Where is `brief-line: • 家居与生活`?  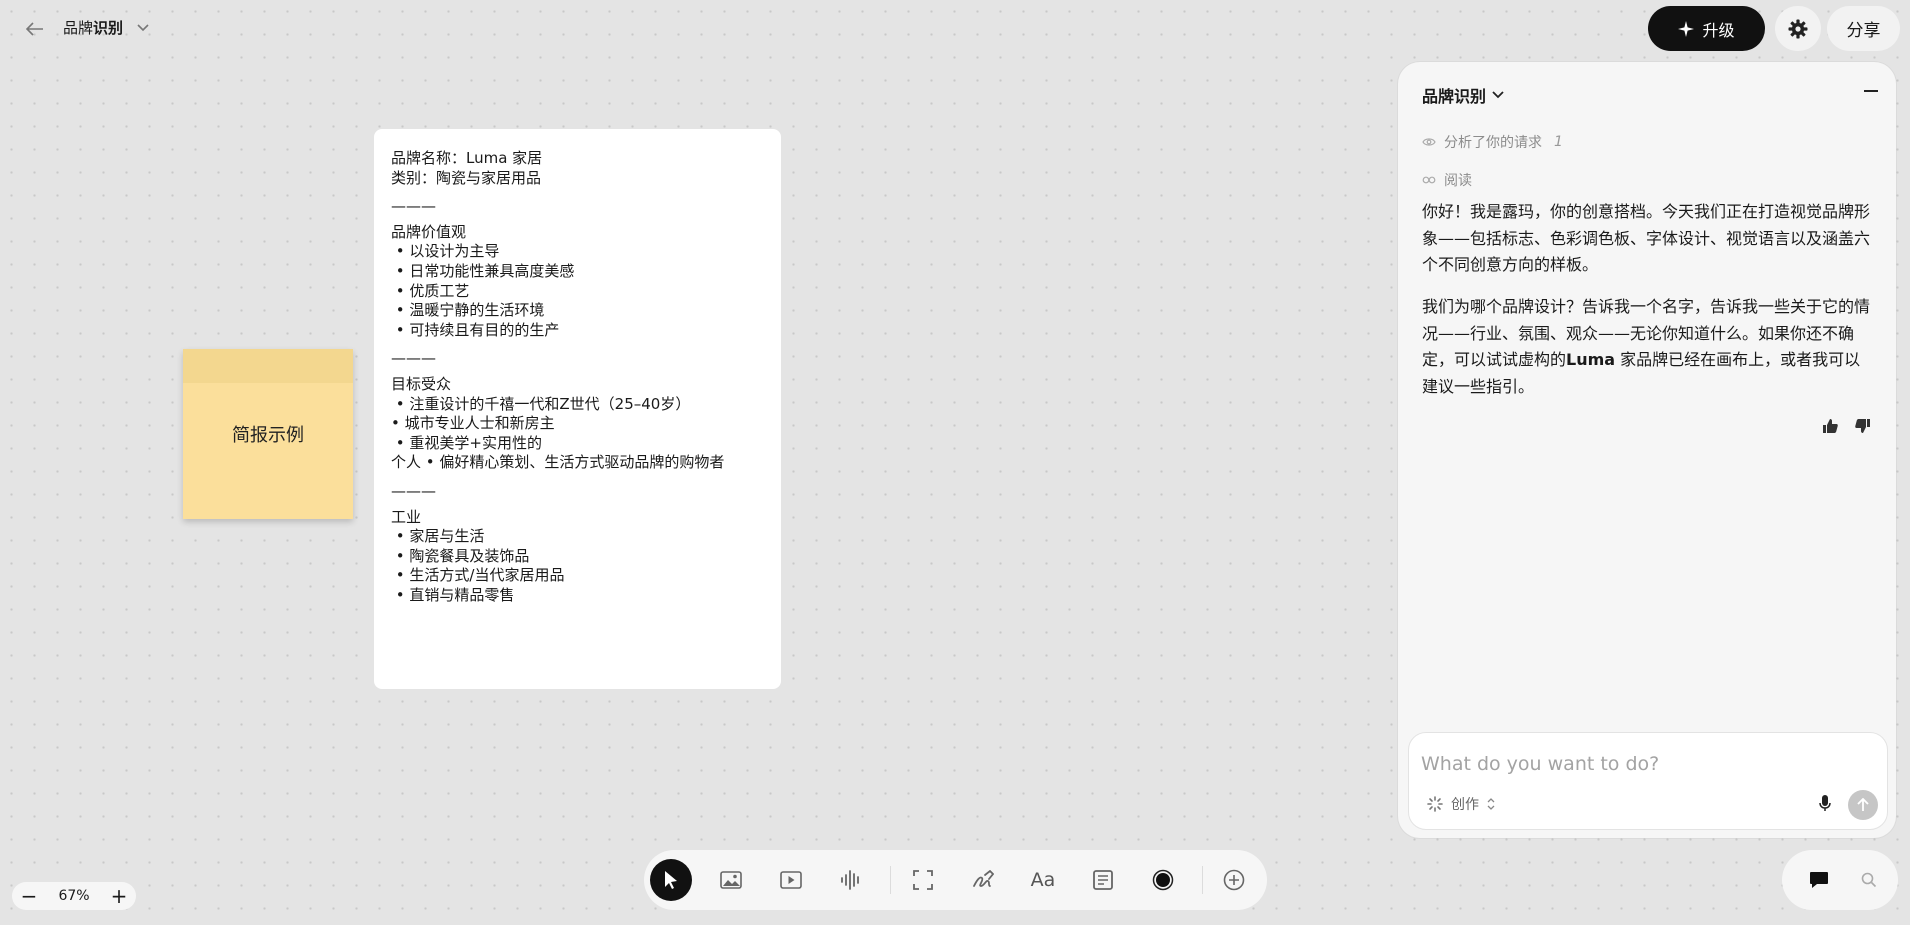
brief-line: • 家居与生活 is located at coordinates (438, 536).